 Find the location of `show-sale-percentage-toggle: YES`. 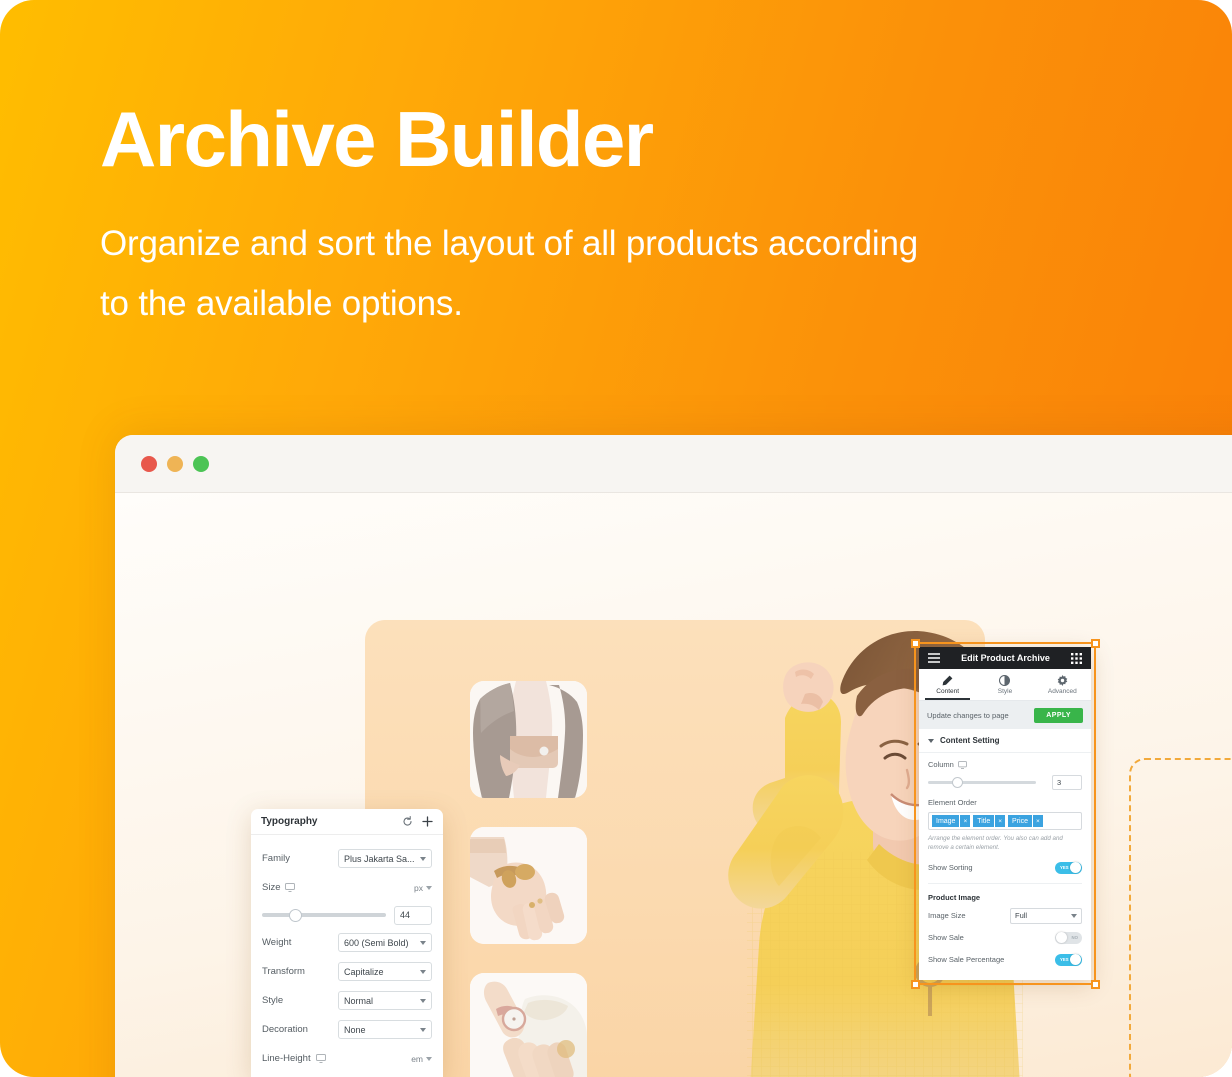

show-sale-percentage-toggle: YES is located at coordinates (1068, 959).